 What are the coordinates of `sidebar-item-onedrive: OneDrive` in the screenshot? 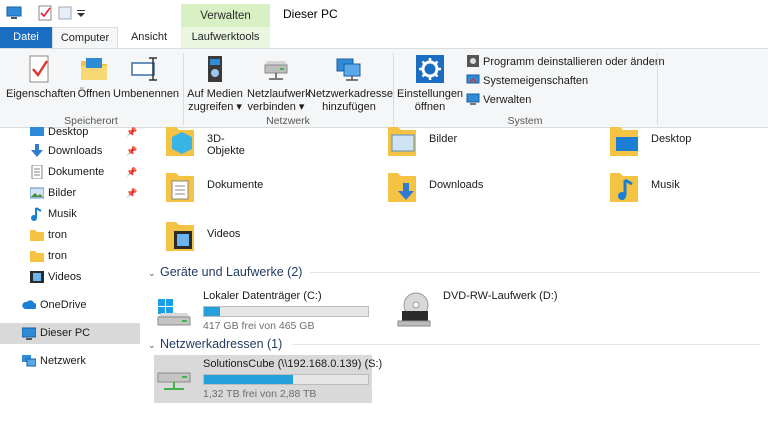 It's located at (70, 305).